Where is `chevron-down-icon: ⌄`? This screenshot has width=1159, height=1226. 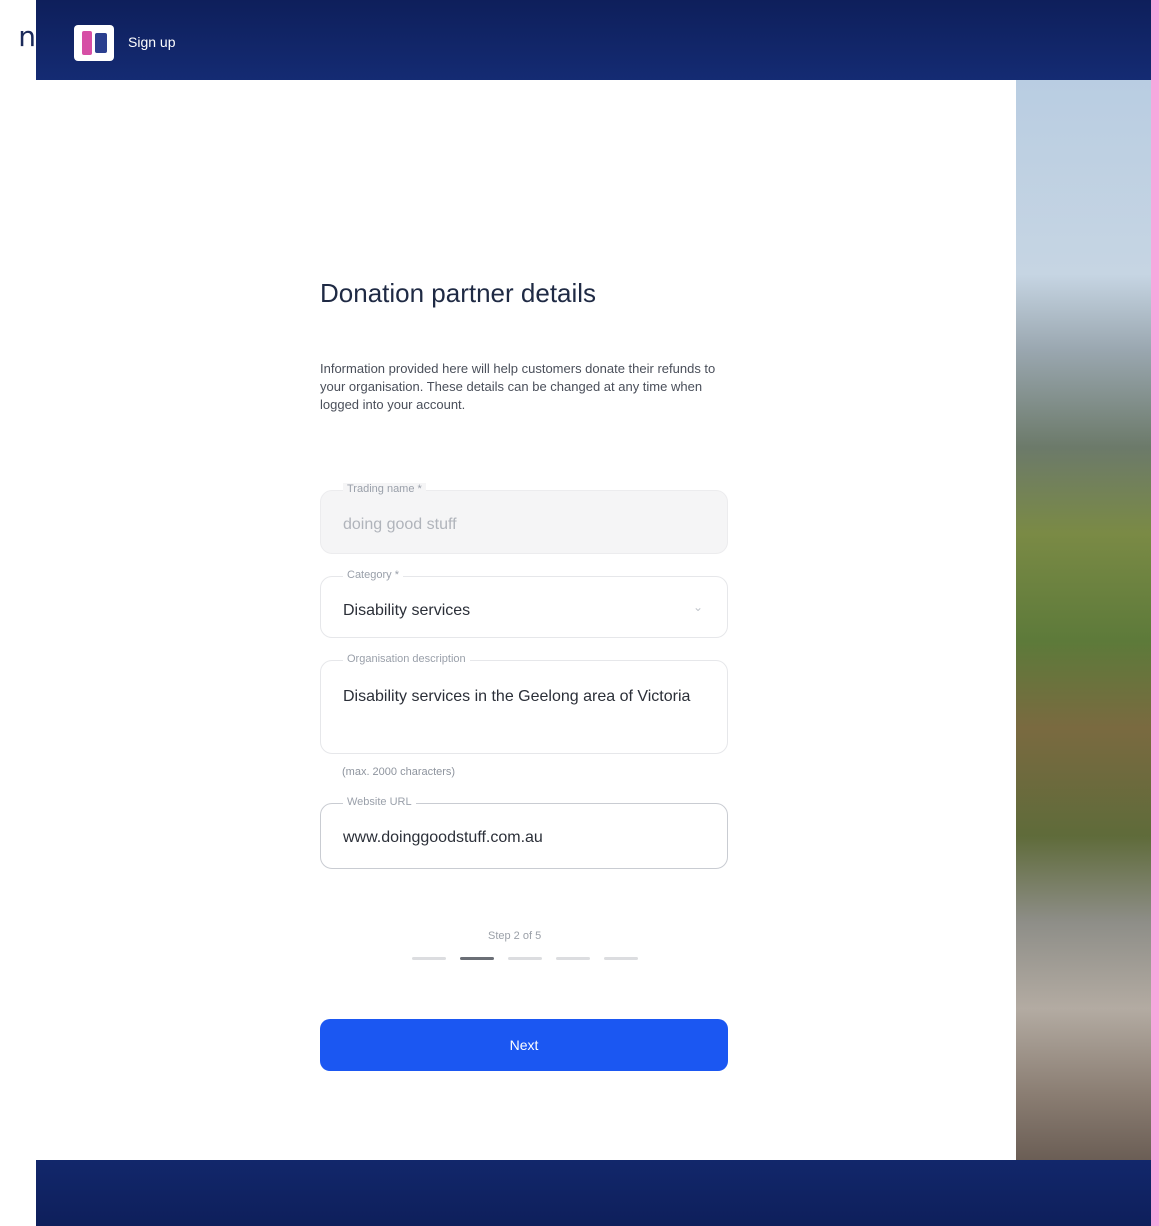 chevron-down-icon: ⌄ is located at coordinates (699, 607).